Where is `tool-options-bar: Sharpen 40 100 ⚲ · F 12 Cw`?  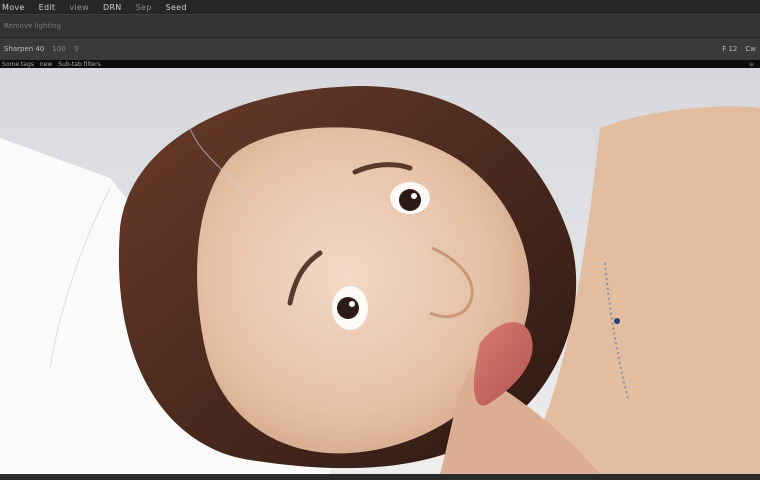 tool-options-bar: Sharpen 40 100 ⚲ · F 12 Cw is located at coordinates (380, 49).